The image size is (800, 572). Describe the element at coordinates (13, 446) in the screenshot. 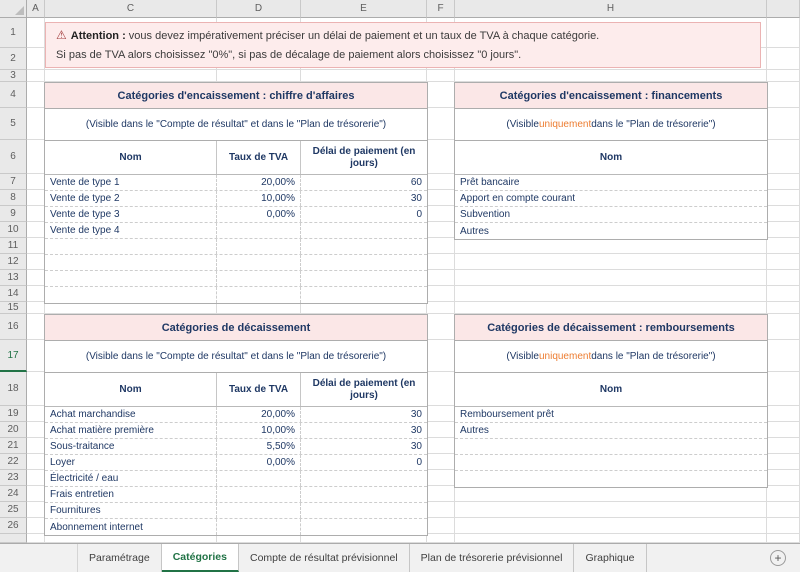

I see `row-header-21: 21` at that location.